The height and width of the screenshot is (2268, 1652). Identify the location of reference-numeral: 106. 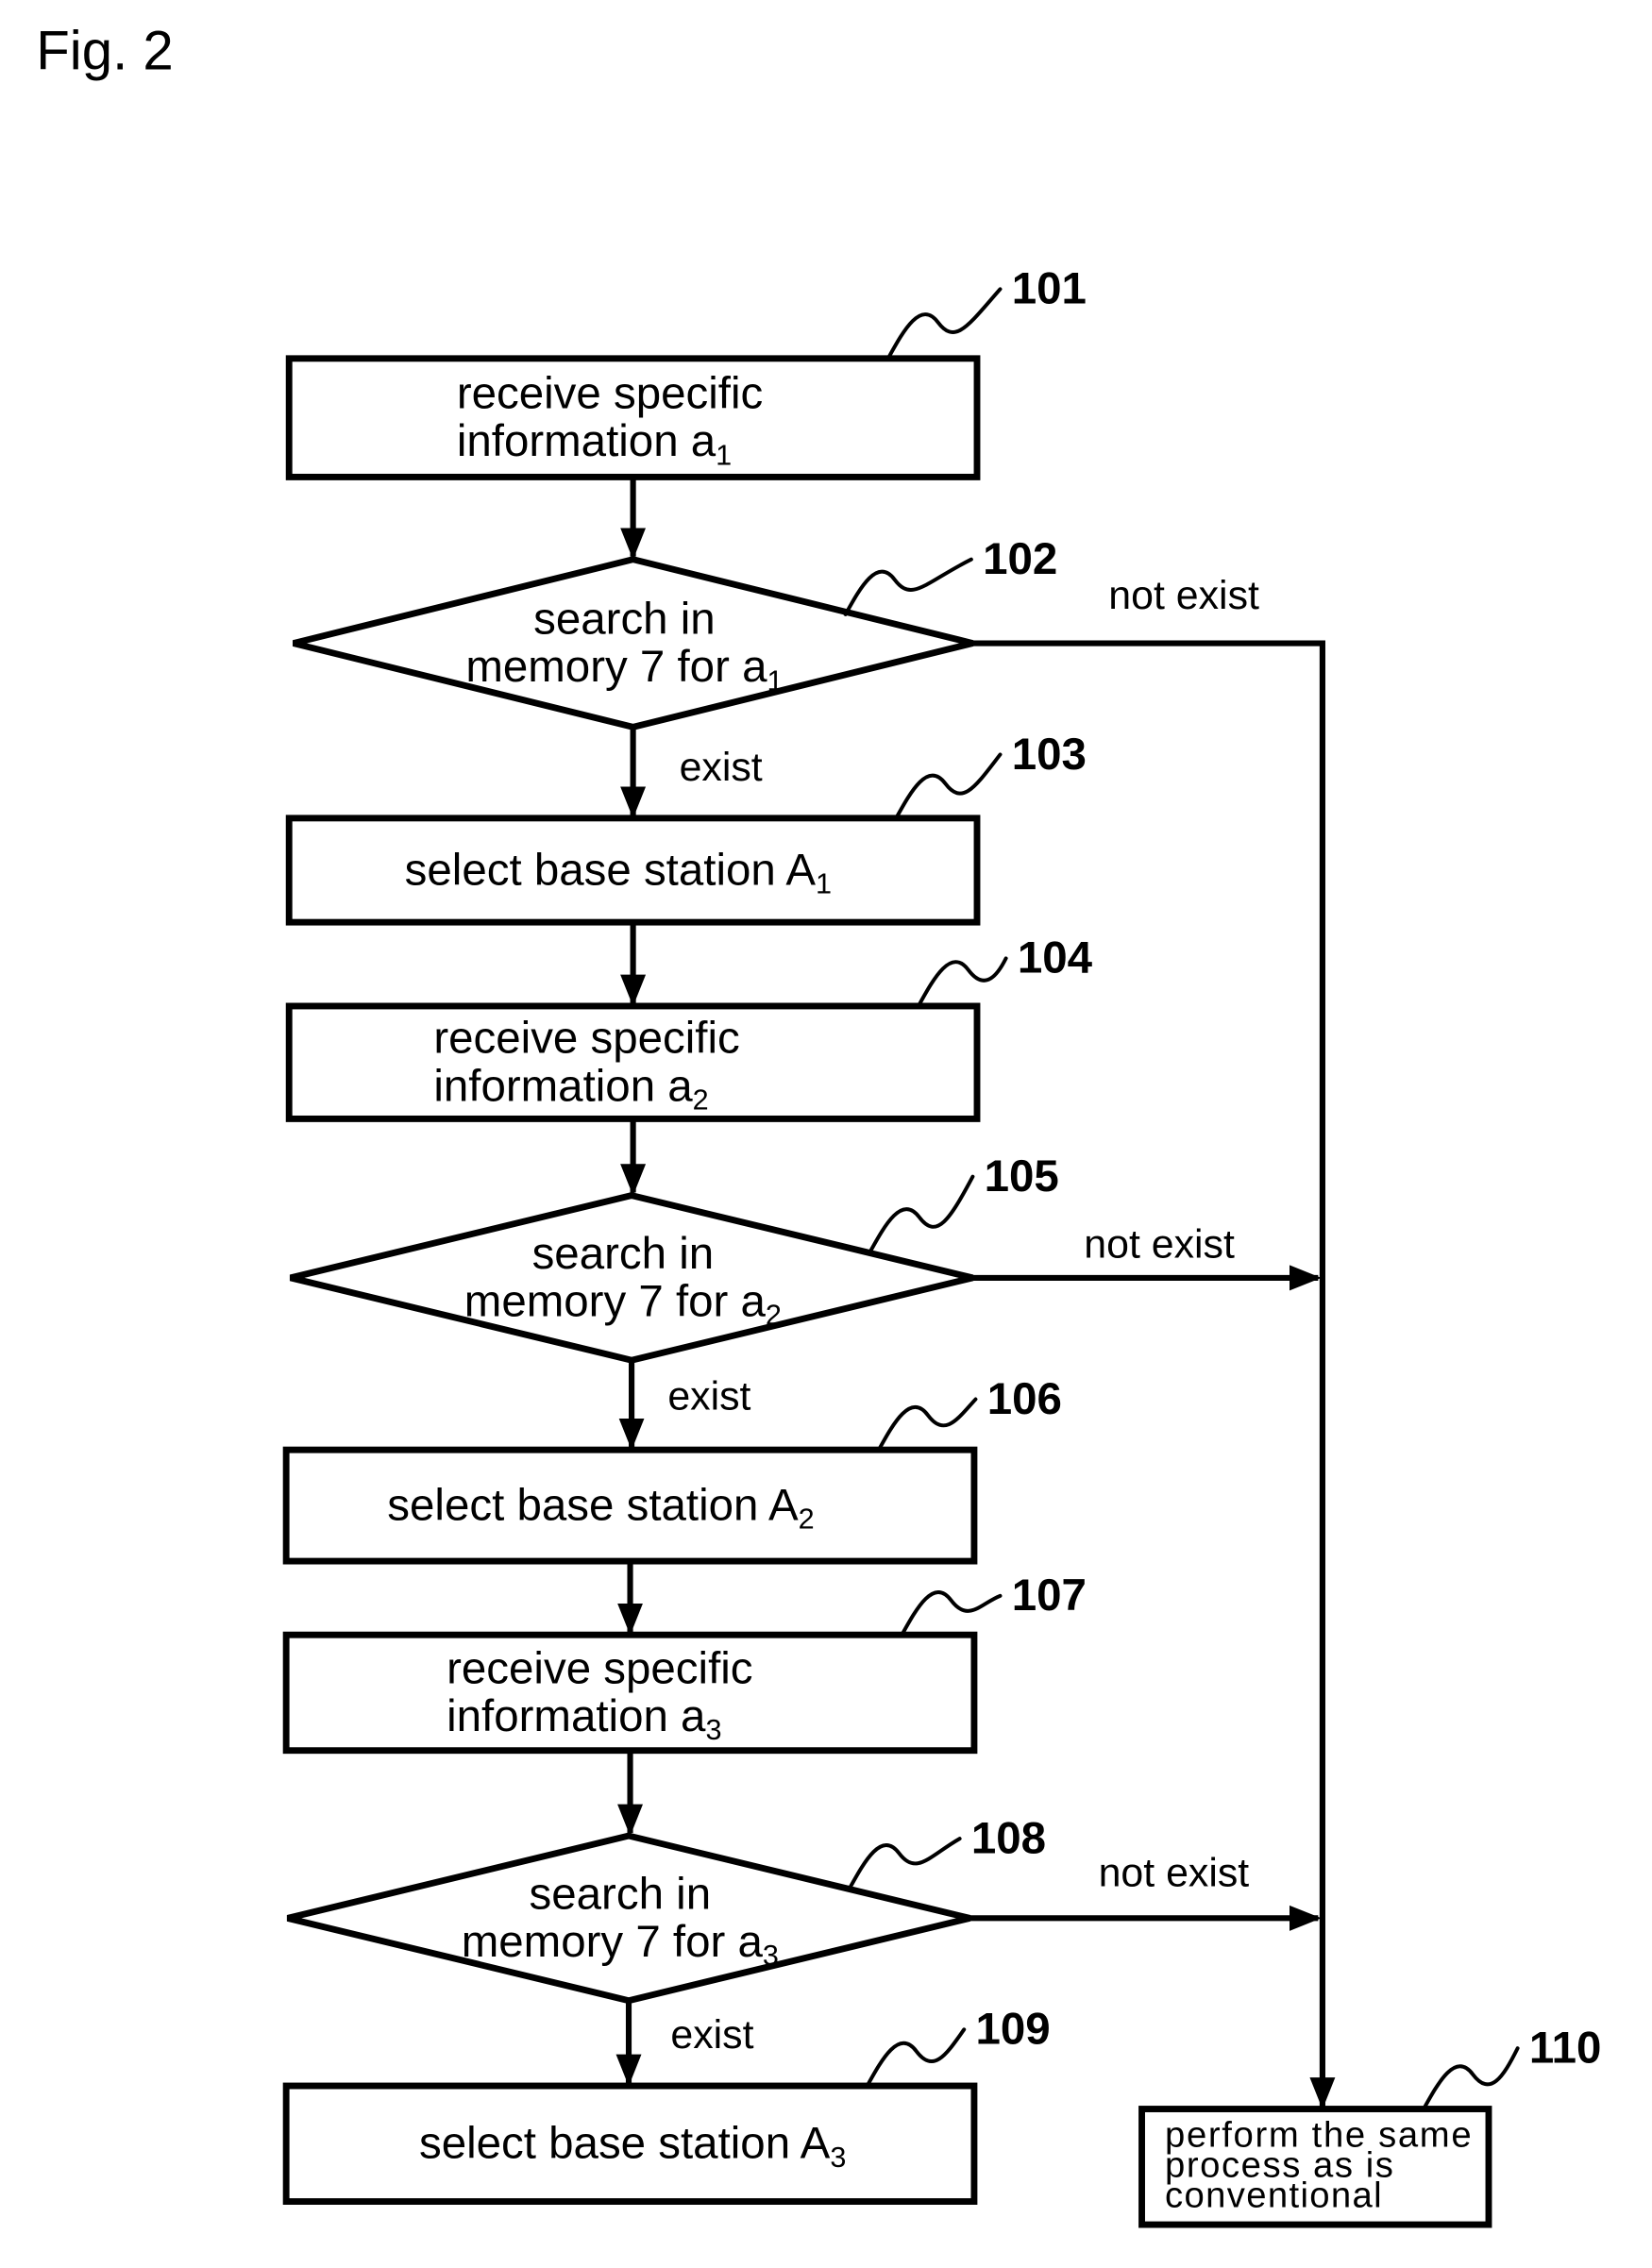
(1024, 1399).